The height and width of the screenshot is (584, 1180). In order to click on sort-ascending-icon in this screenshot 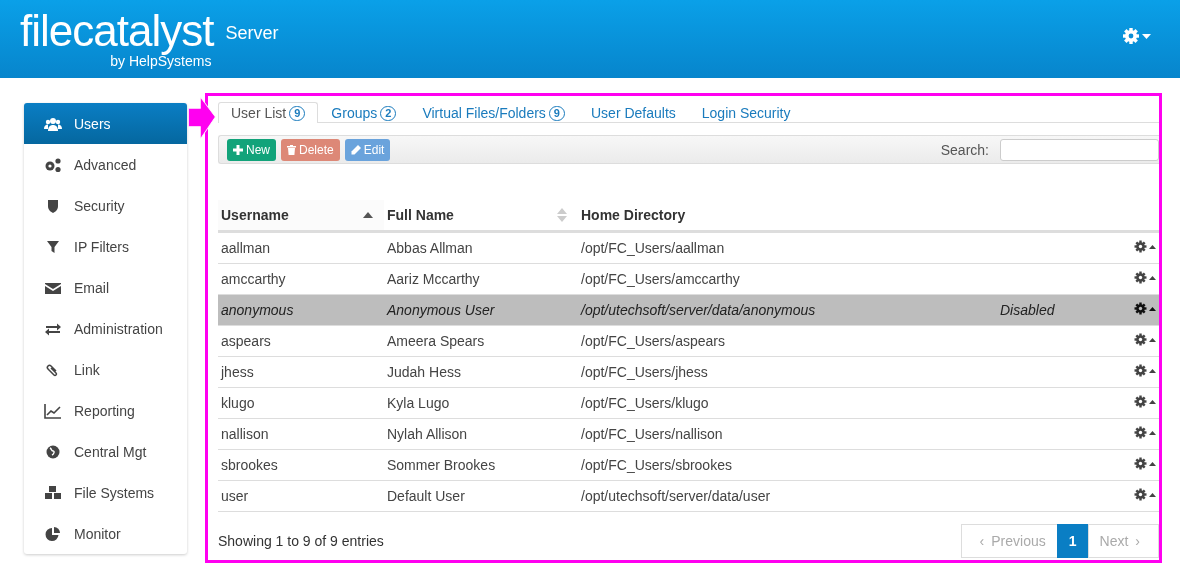, I will do `click(368, 215)`.